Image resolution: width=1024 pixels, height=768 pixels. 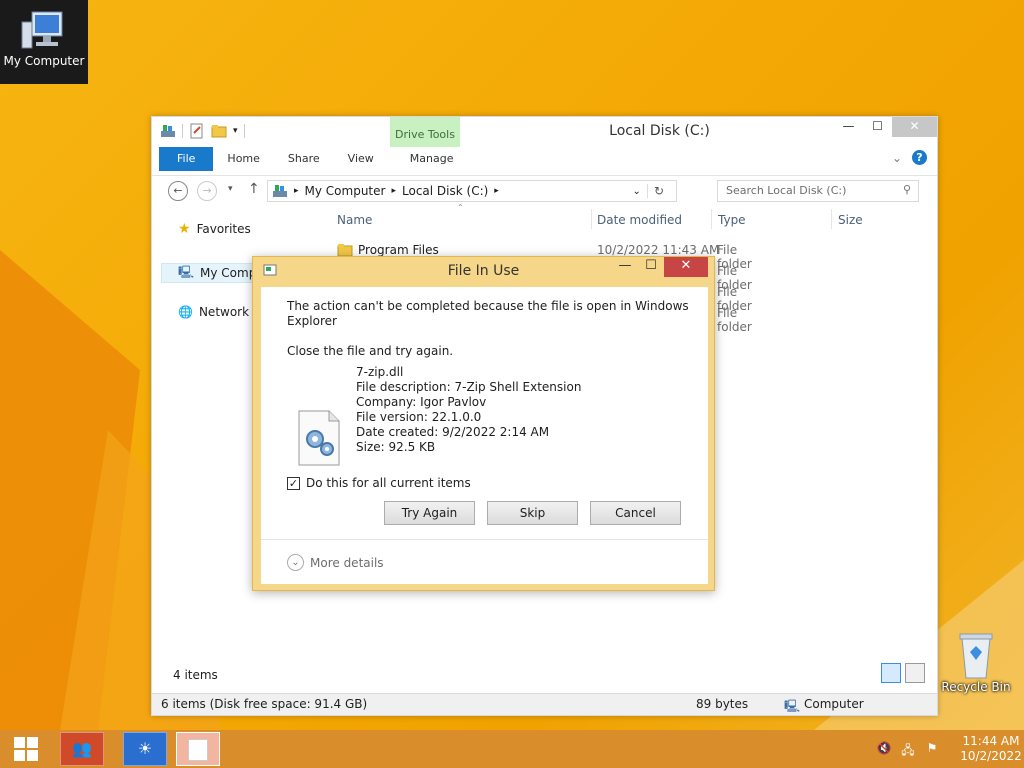 What do you see at coordinates (428, 159) in the screenshot?
I see `tab-manage: Manage` at bounding box center [428, 159].